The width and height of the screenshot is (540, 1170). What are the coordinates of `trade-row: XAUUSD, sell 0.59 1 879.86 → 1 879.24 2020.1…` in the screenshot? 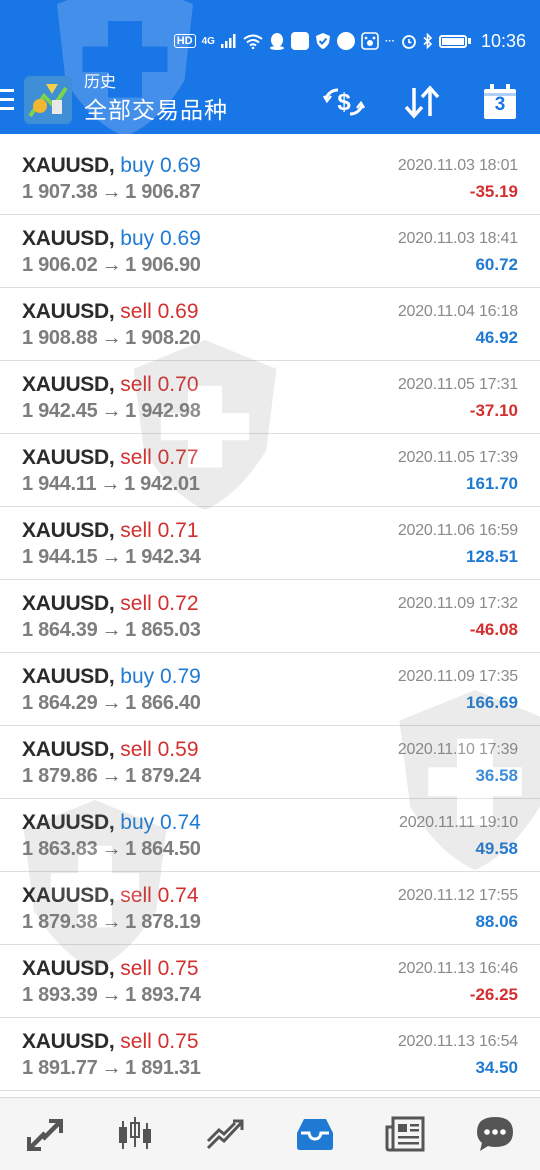 It's located at (270, 762).